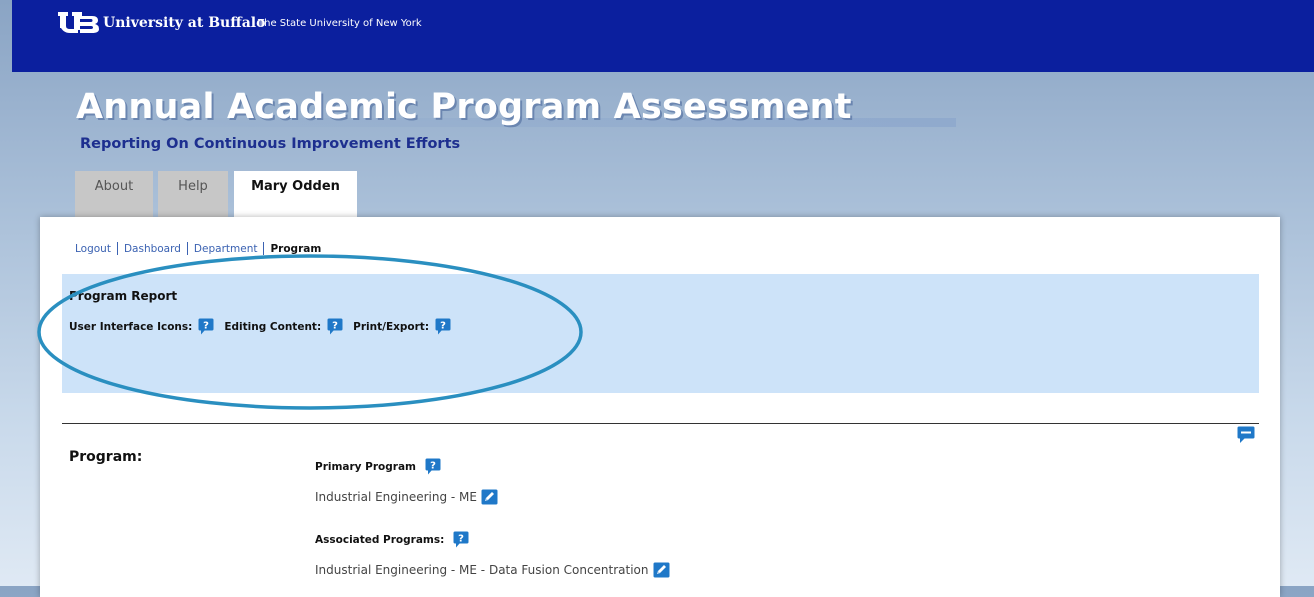  What do you see at coordinates (295, 194) in the screenshot?
I see `tab-user-profile: Mary Odden` at bounding box center [295, 194].